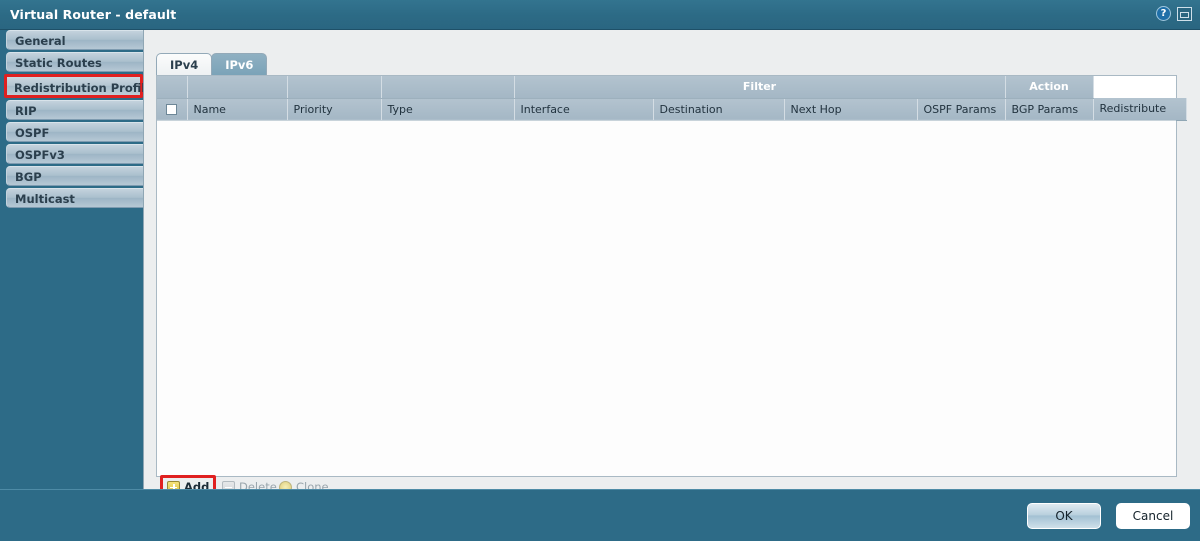  Describe the element at coordinates (851, 109) in the screenshot. I see `column-header-next-hop: Next Hop` at that location.